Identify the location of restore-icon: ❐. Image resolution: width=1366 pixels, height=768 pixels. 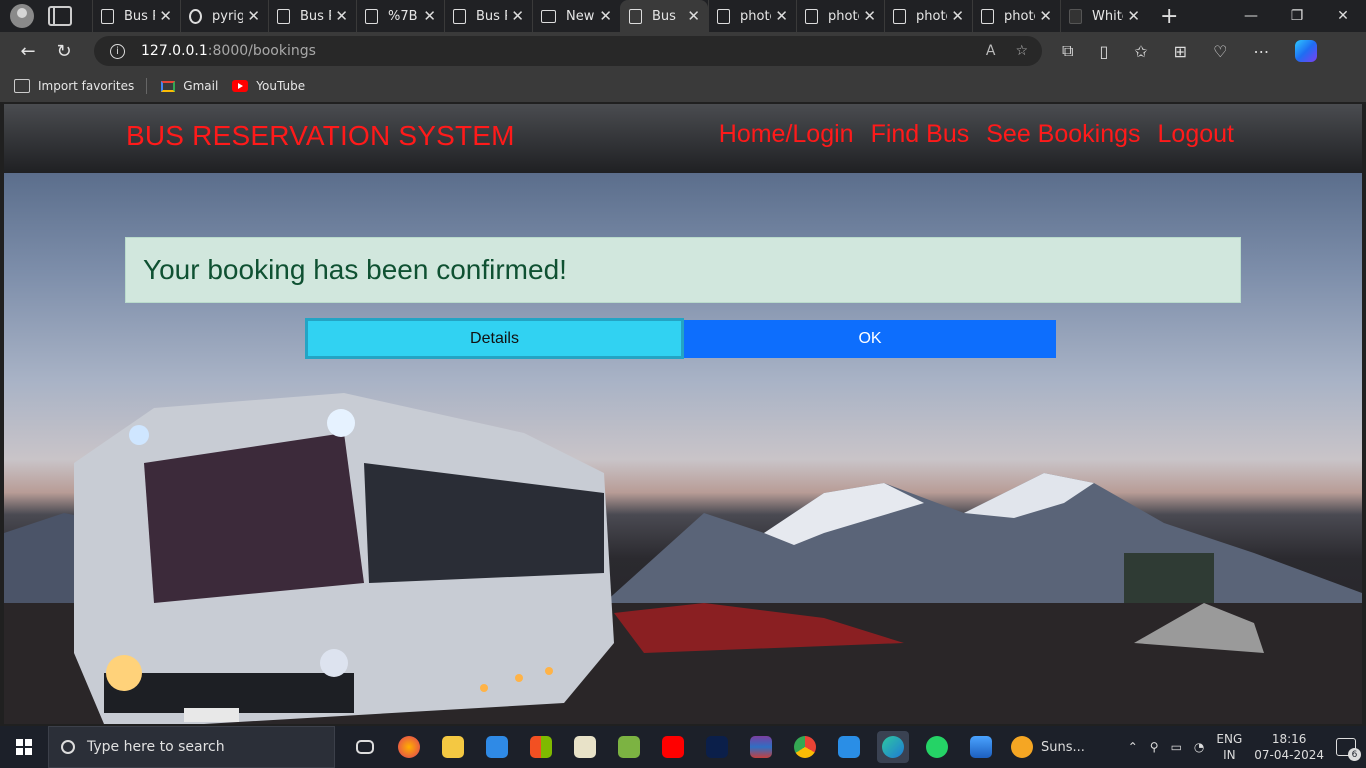
(1297, 16).